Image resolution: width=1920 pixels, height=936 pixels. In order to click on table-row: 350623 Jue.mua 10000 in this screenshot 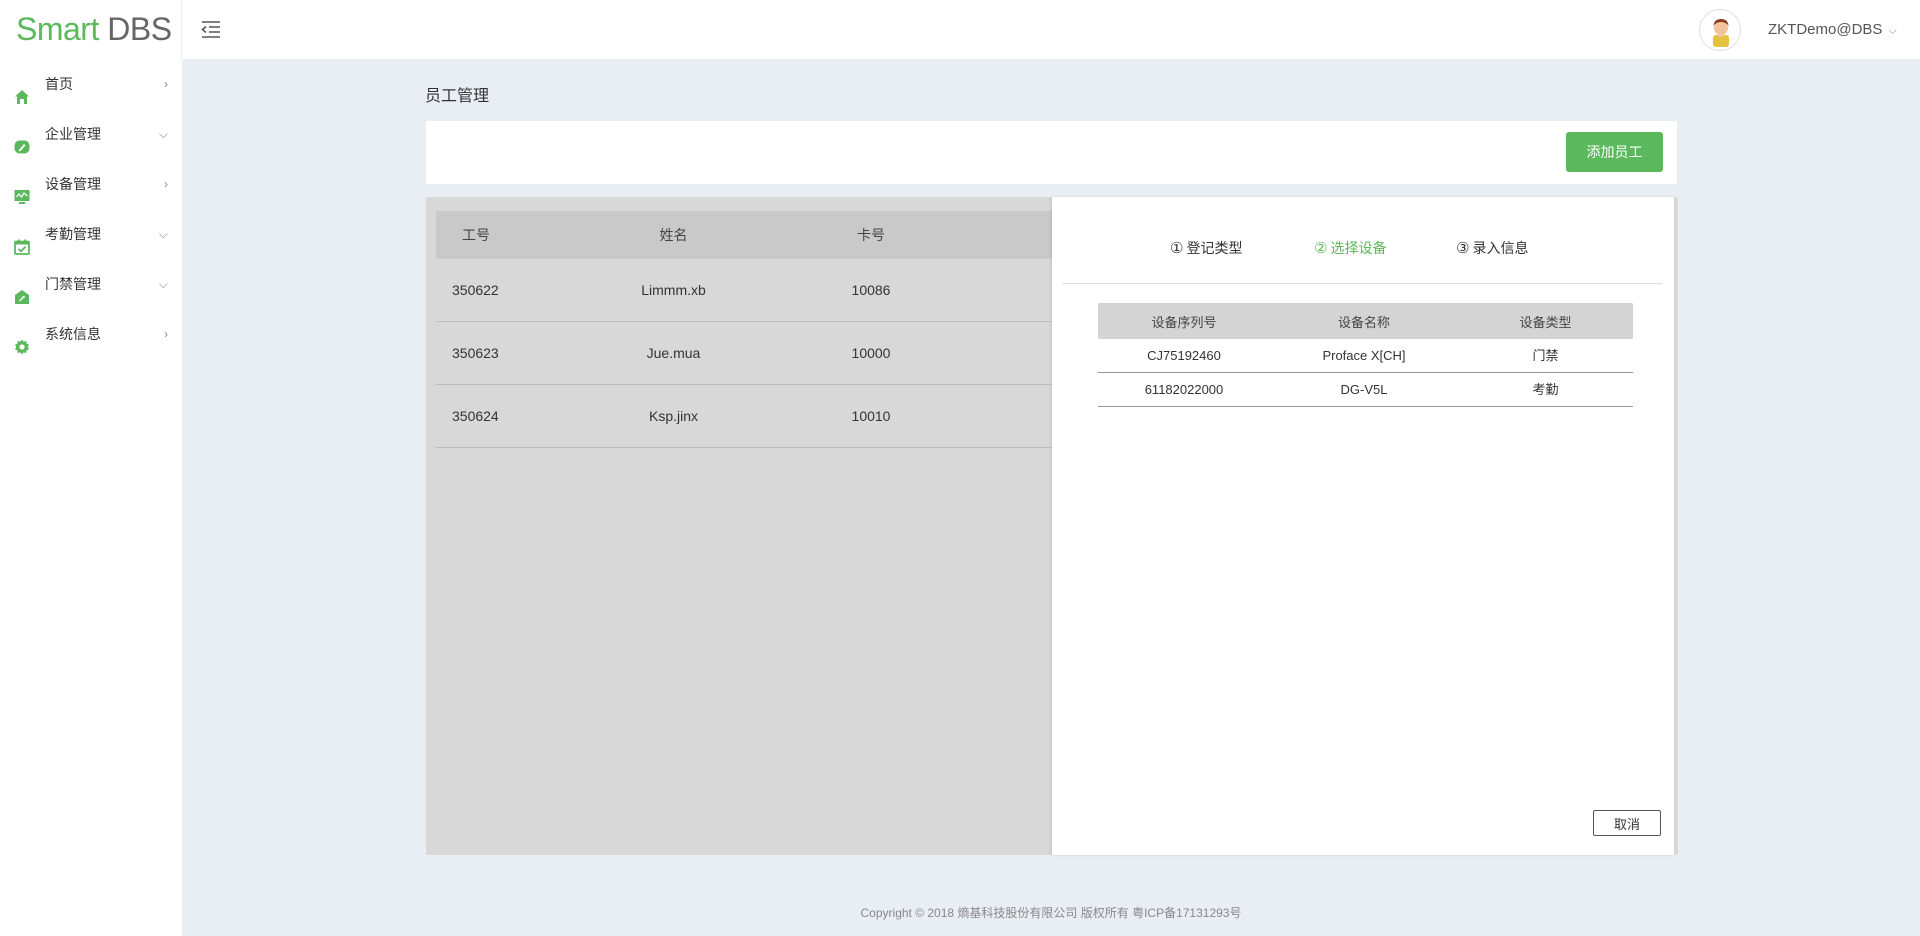, I will do `click(744, 353)`.